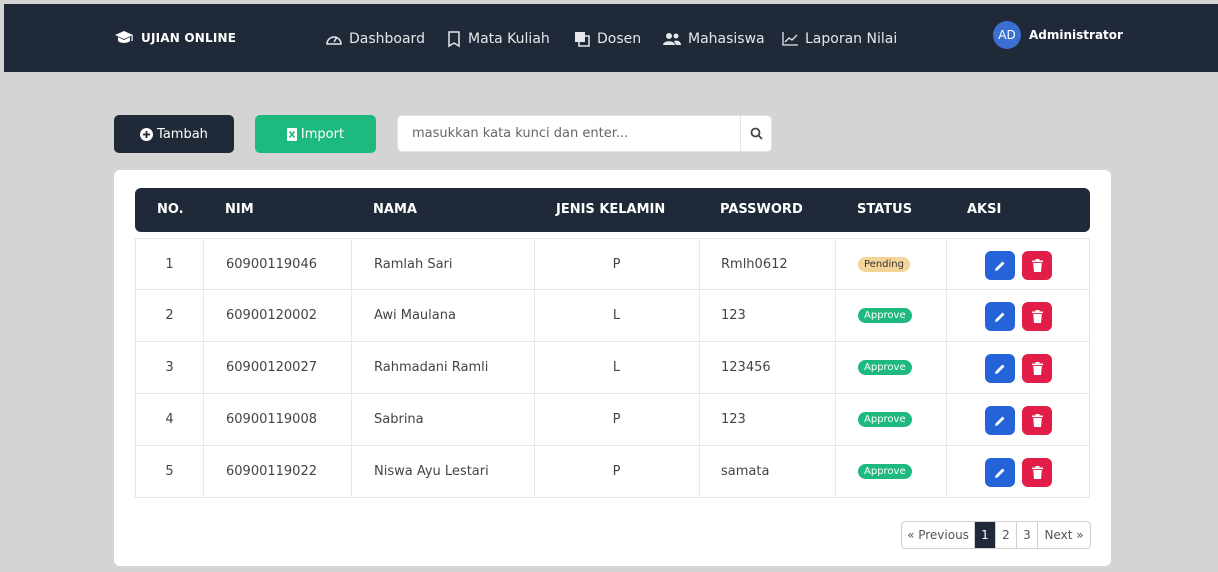 The height and width of the screenshot is (572, 1218). I want to click on status-badge: Pending, so click(884, 264).